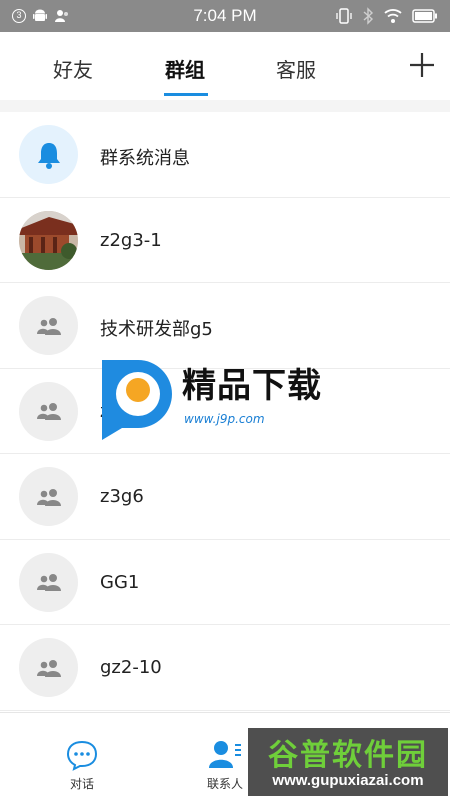  Describe the element at coordinates (225, 106) in the screenshot. I see `section-divider` at that location.